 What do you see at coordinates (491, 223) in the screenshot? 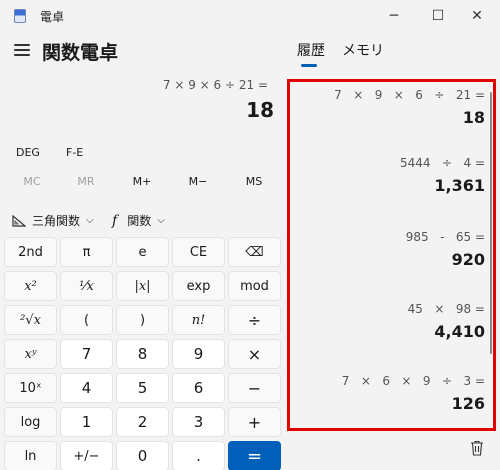
I see `history-scrollbar` at bounding box center [491, 223].